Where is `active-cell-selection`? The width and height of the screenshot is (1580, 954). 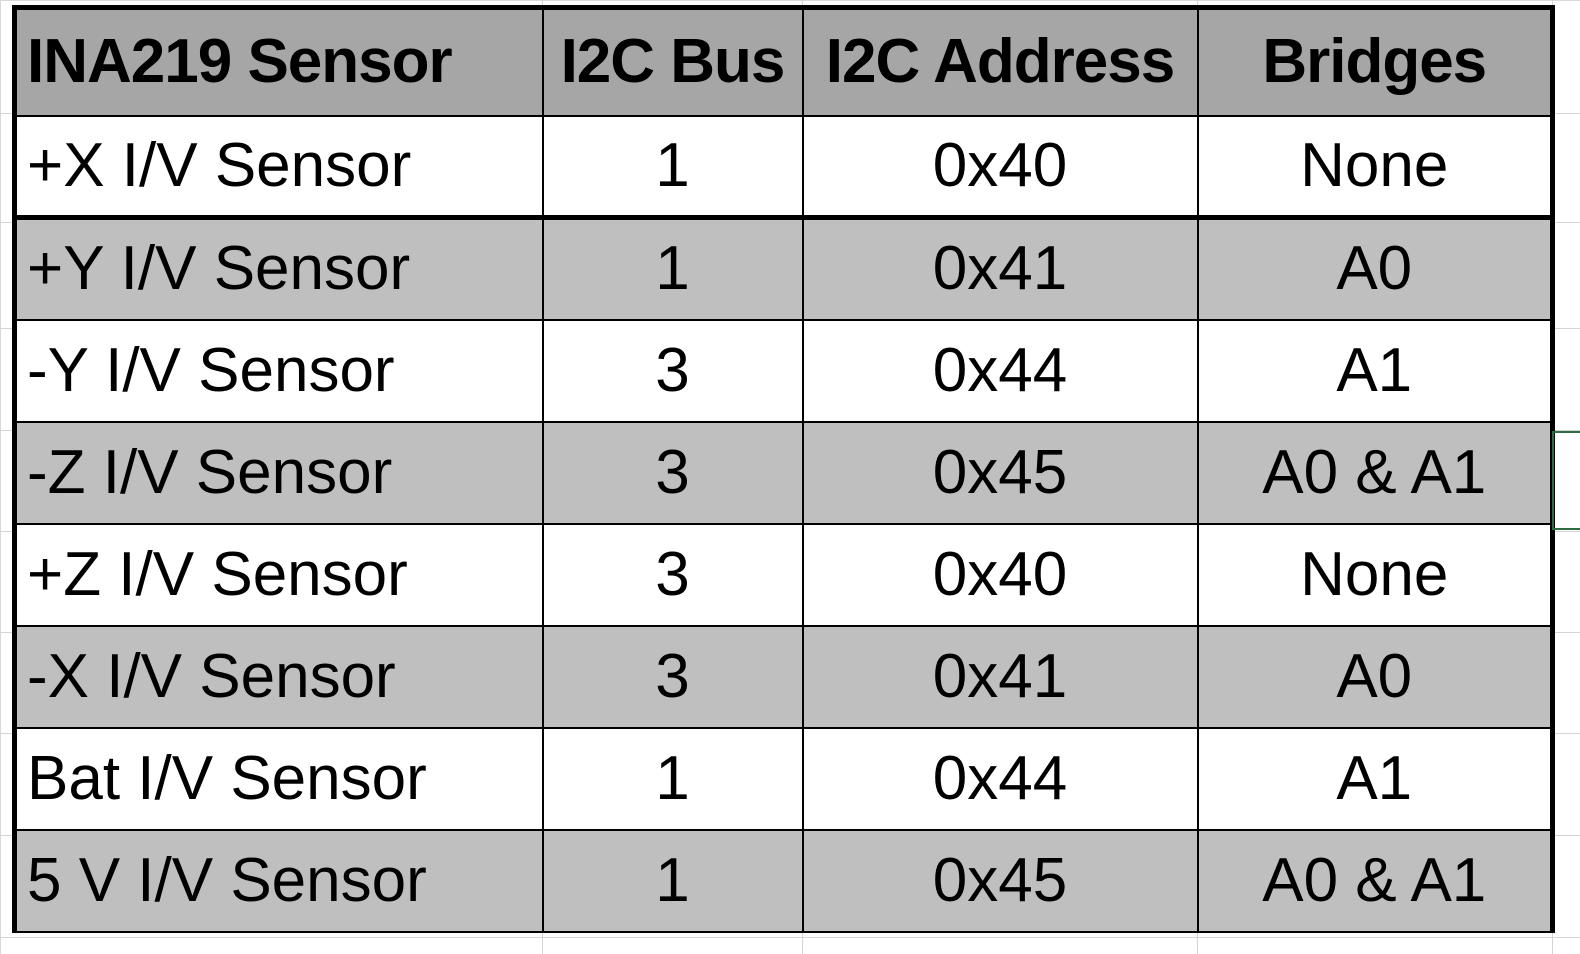
active-cell-selection is located at coordinates (1566, 480).